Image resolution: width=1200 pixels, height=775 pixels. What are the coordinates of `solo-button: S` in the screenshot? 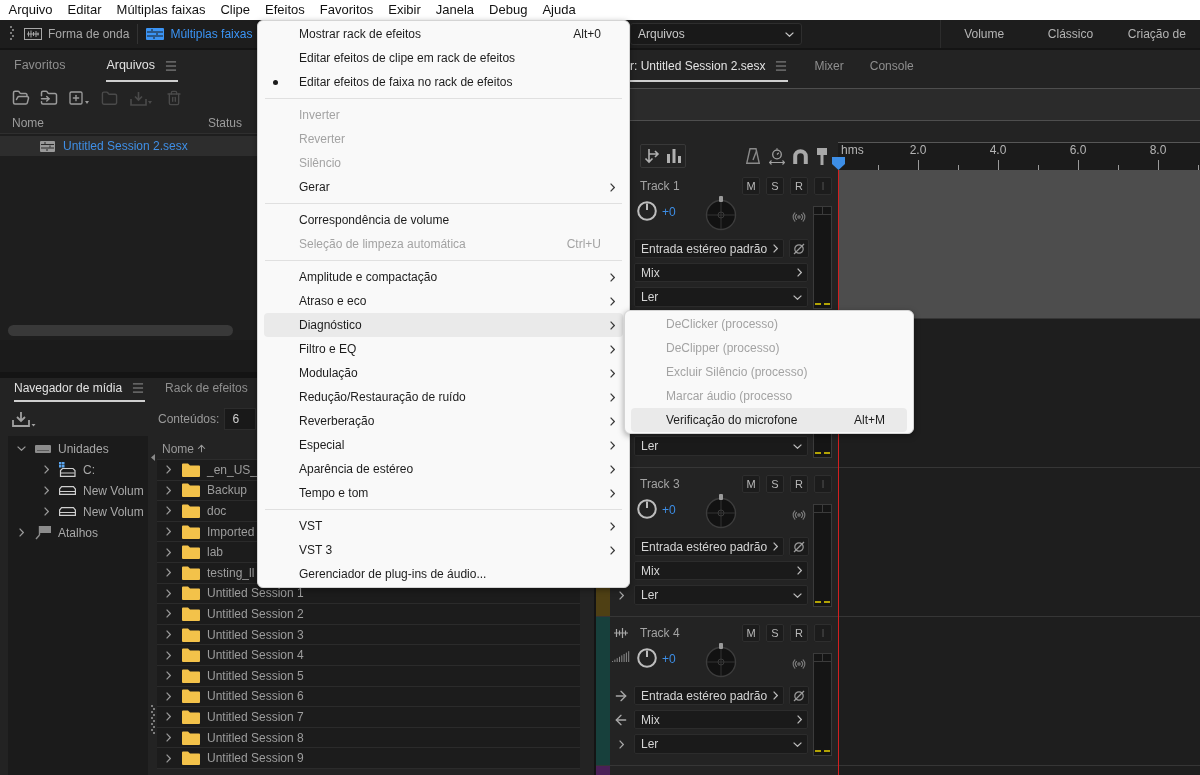 It's located at (775, 633).